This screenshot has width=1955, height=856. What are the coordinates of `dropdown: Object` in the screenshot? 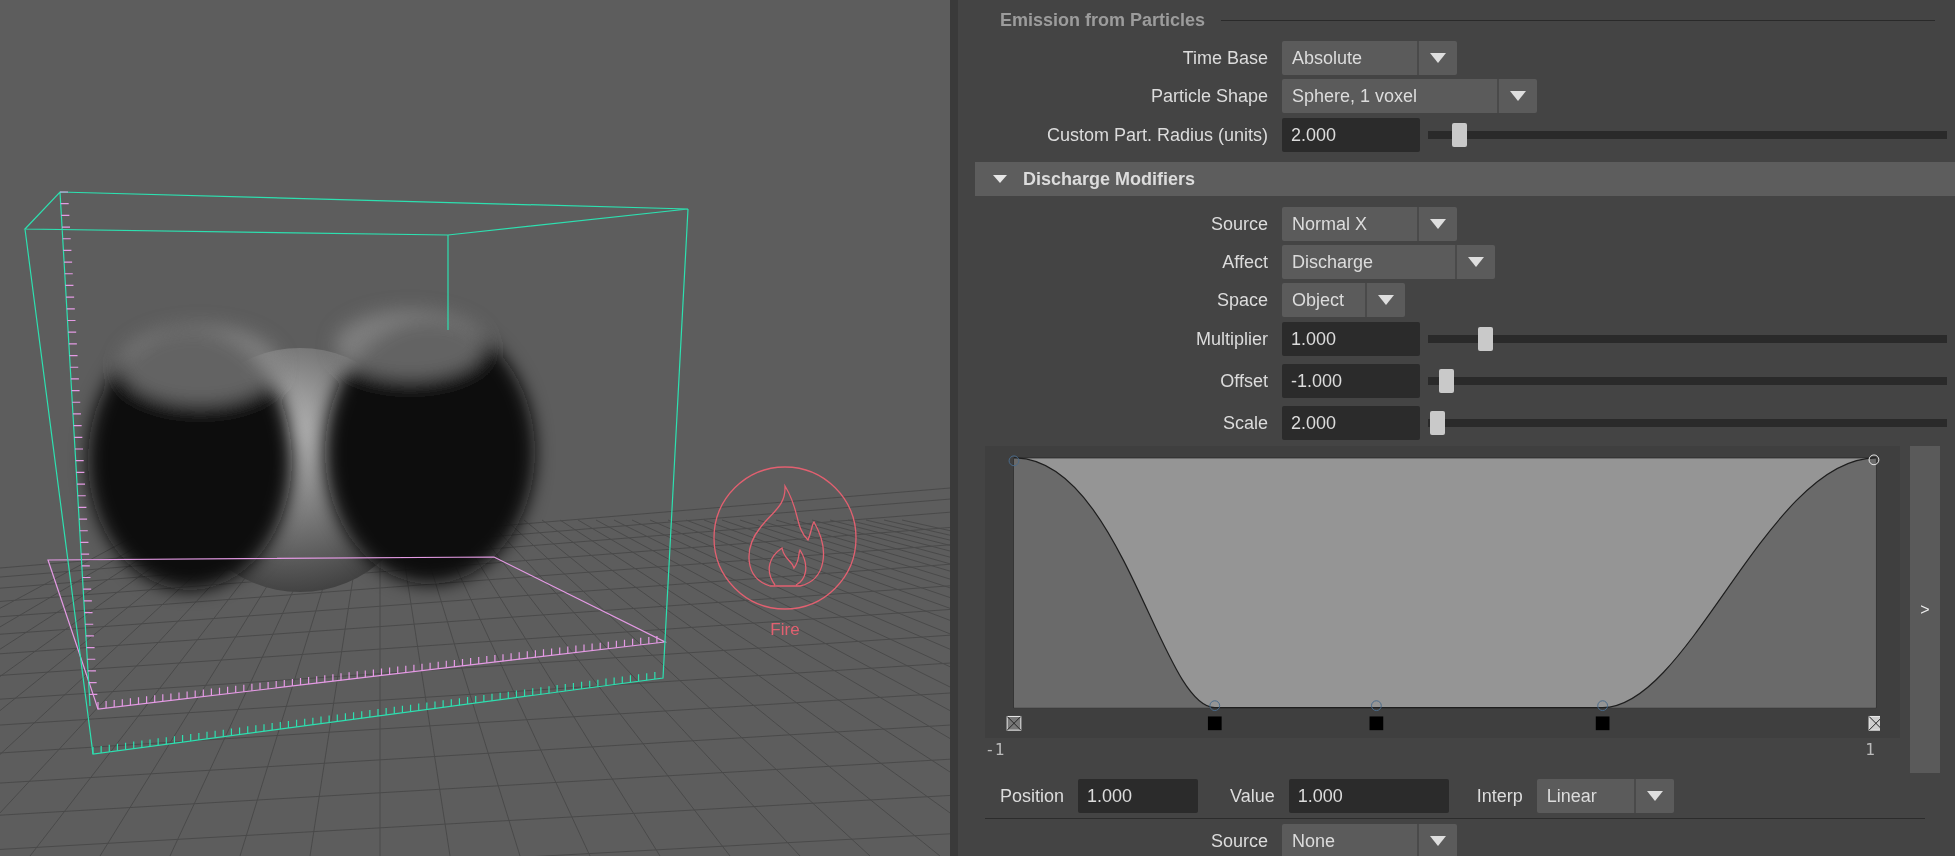 It's located at (1343, 300).